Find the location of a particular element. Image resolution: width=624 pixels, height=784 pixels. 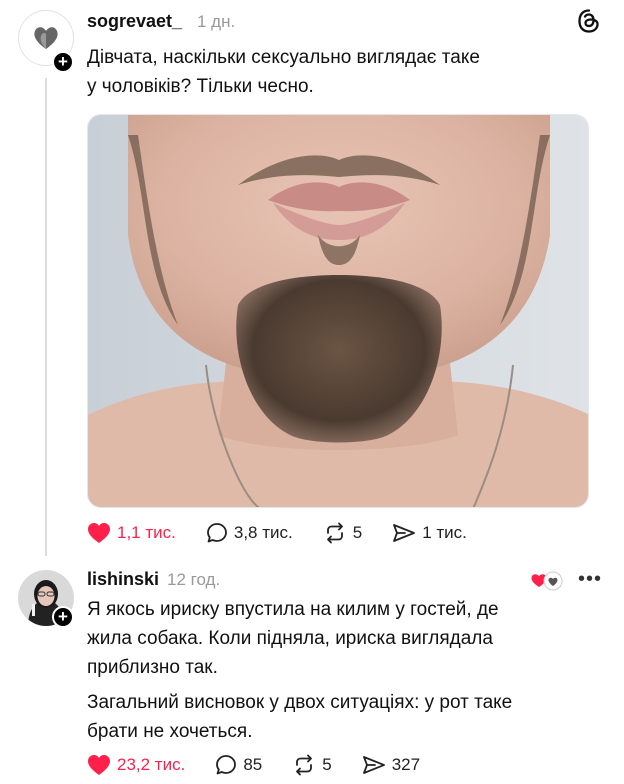

comment-count: 85 is located at coordinates (253, 764).